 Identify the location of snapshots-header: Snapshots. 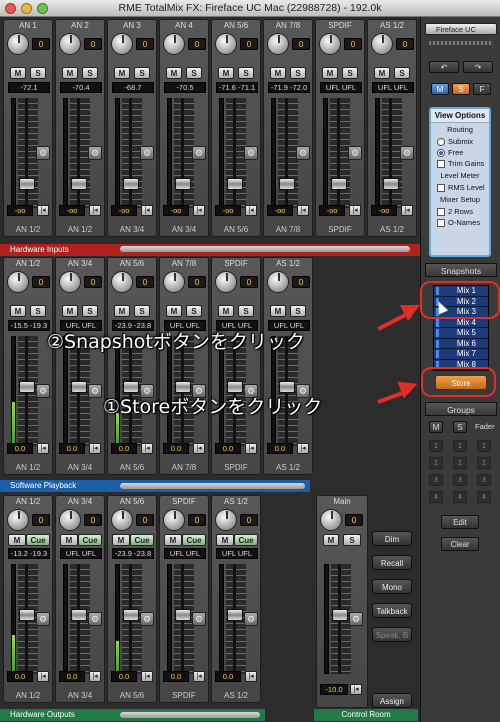
(461, 270).